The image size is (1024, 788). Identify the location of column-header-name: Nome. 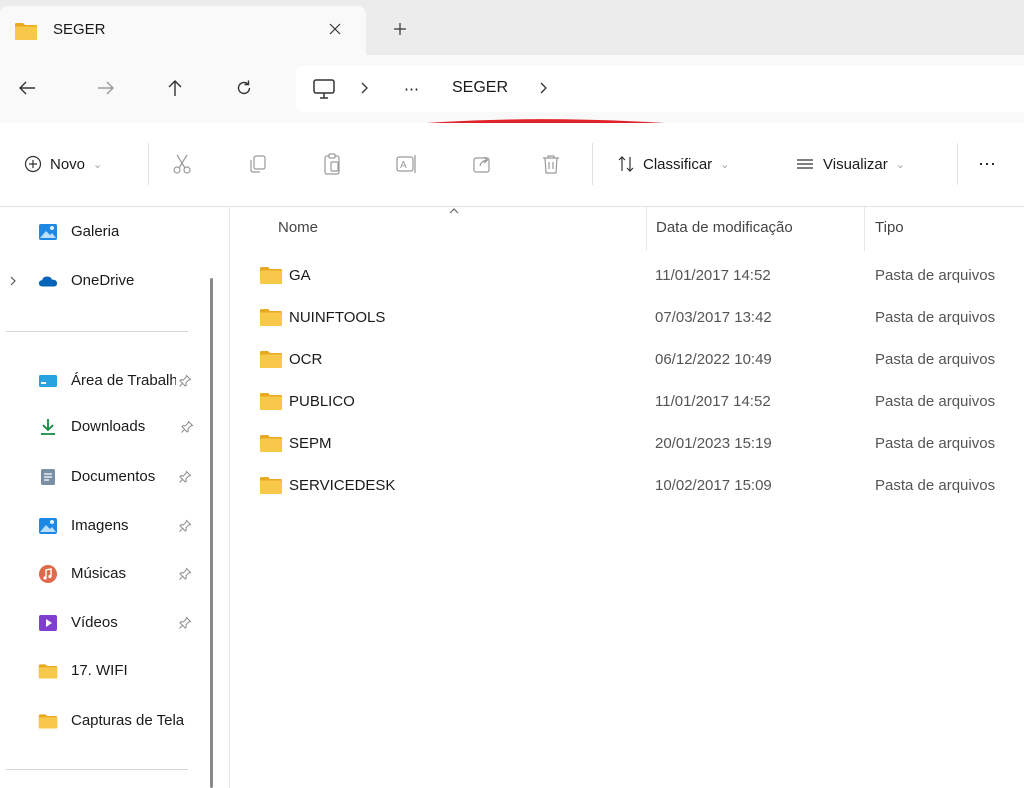
(298, 227).